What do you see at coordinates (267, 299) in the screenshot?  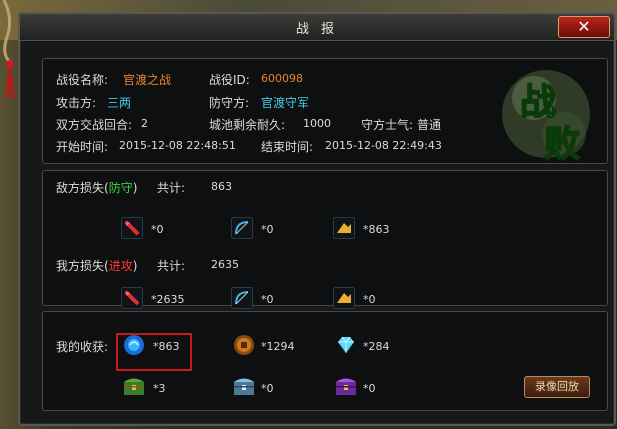 I see `my-bow-count: *0` at bounding box center [267, 299].